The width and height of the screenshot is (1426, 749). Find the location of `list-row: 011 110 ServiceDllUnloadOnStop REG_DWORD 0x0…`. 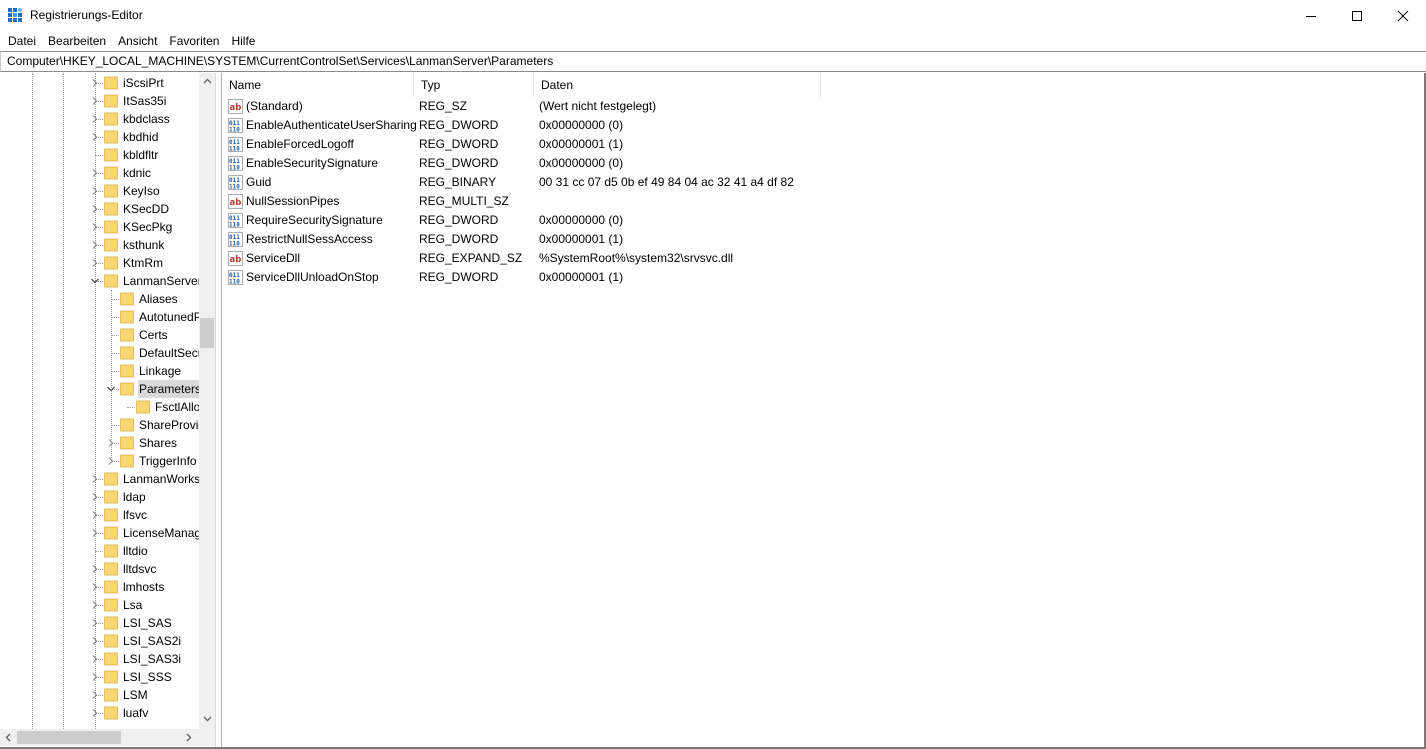

list-row: 011 110 ServiceDllUnloadOnStop REG_DWORD 0x0… is located at coordinates (672, 277).